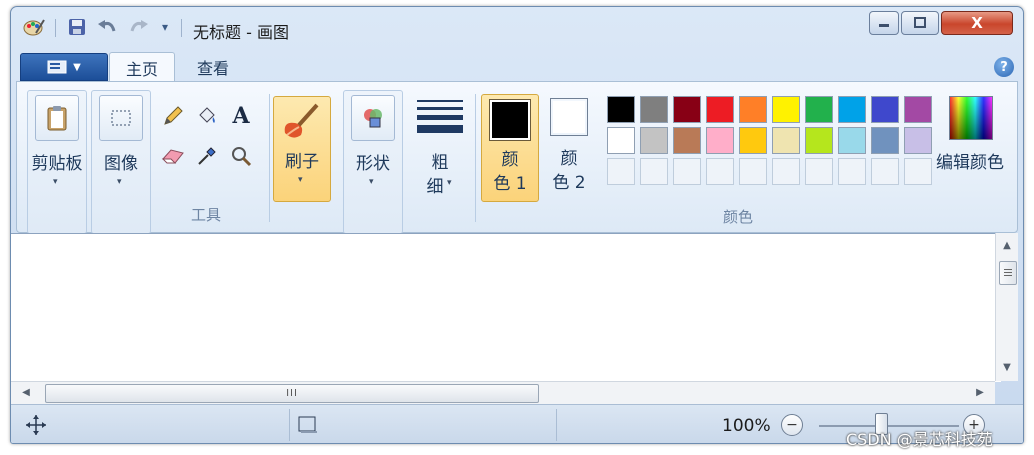 The width and height of the screenshot is (1034, 455). I want to click on text-icon: A, so click(241, 116).